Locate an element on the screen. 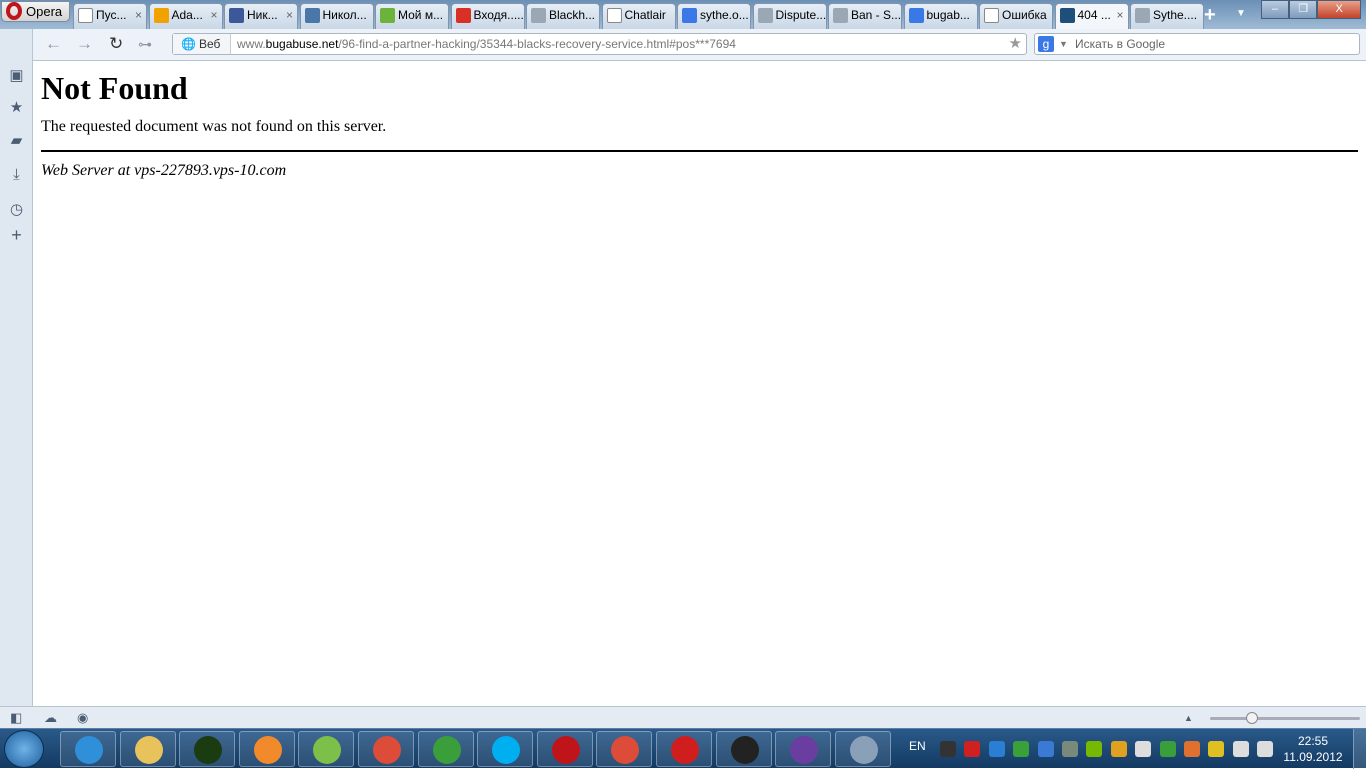 This screenshot has width=1366, height=769. server-signature: Web Server at vps-227893.vps-10.com is located at coordinates (164, 170).